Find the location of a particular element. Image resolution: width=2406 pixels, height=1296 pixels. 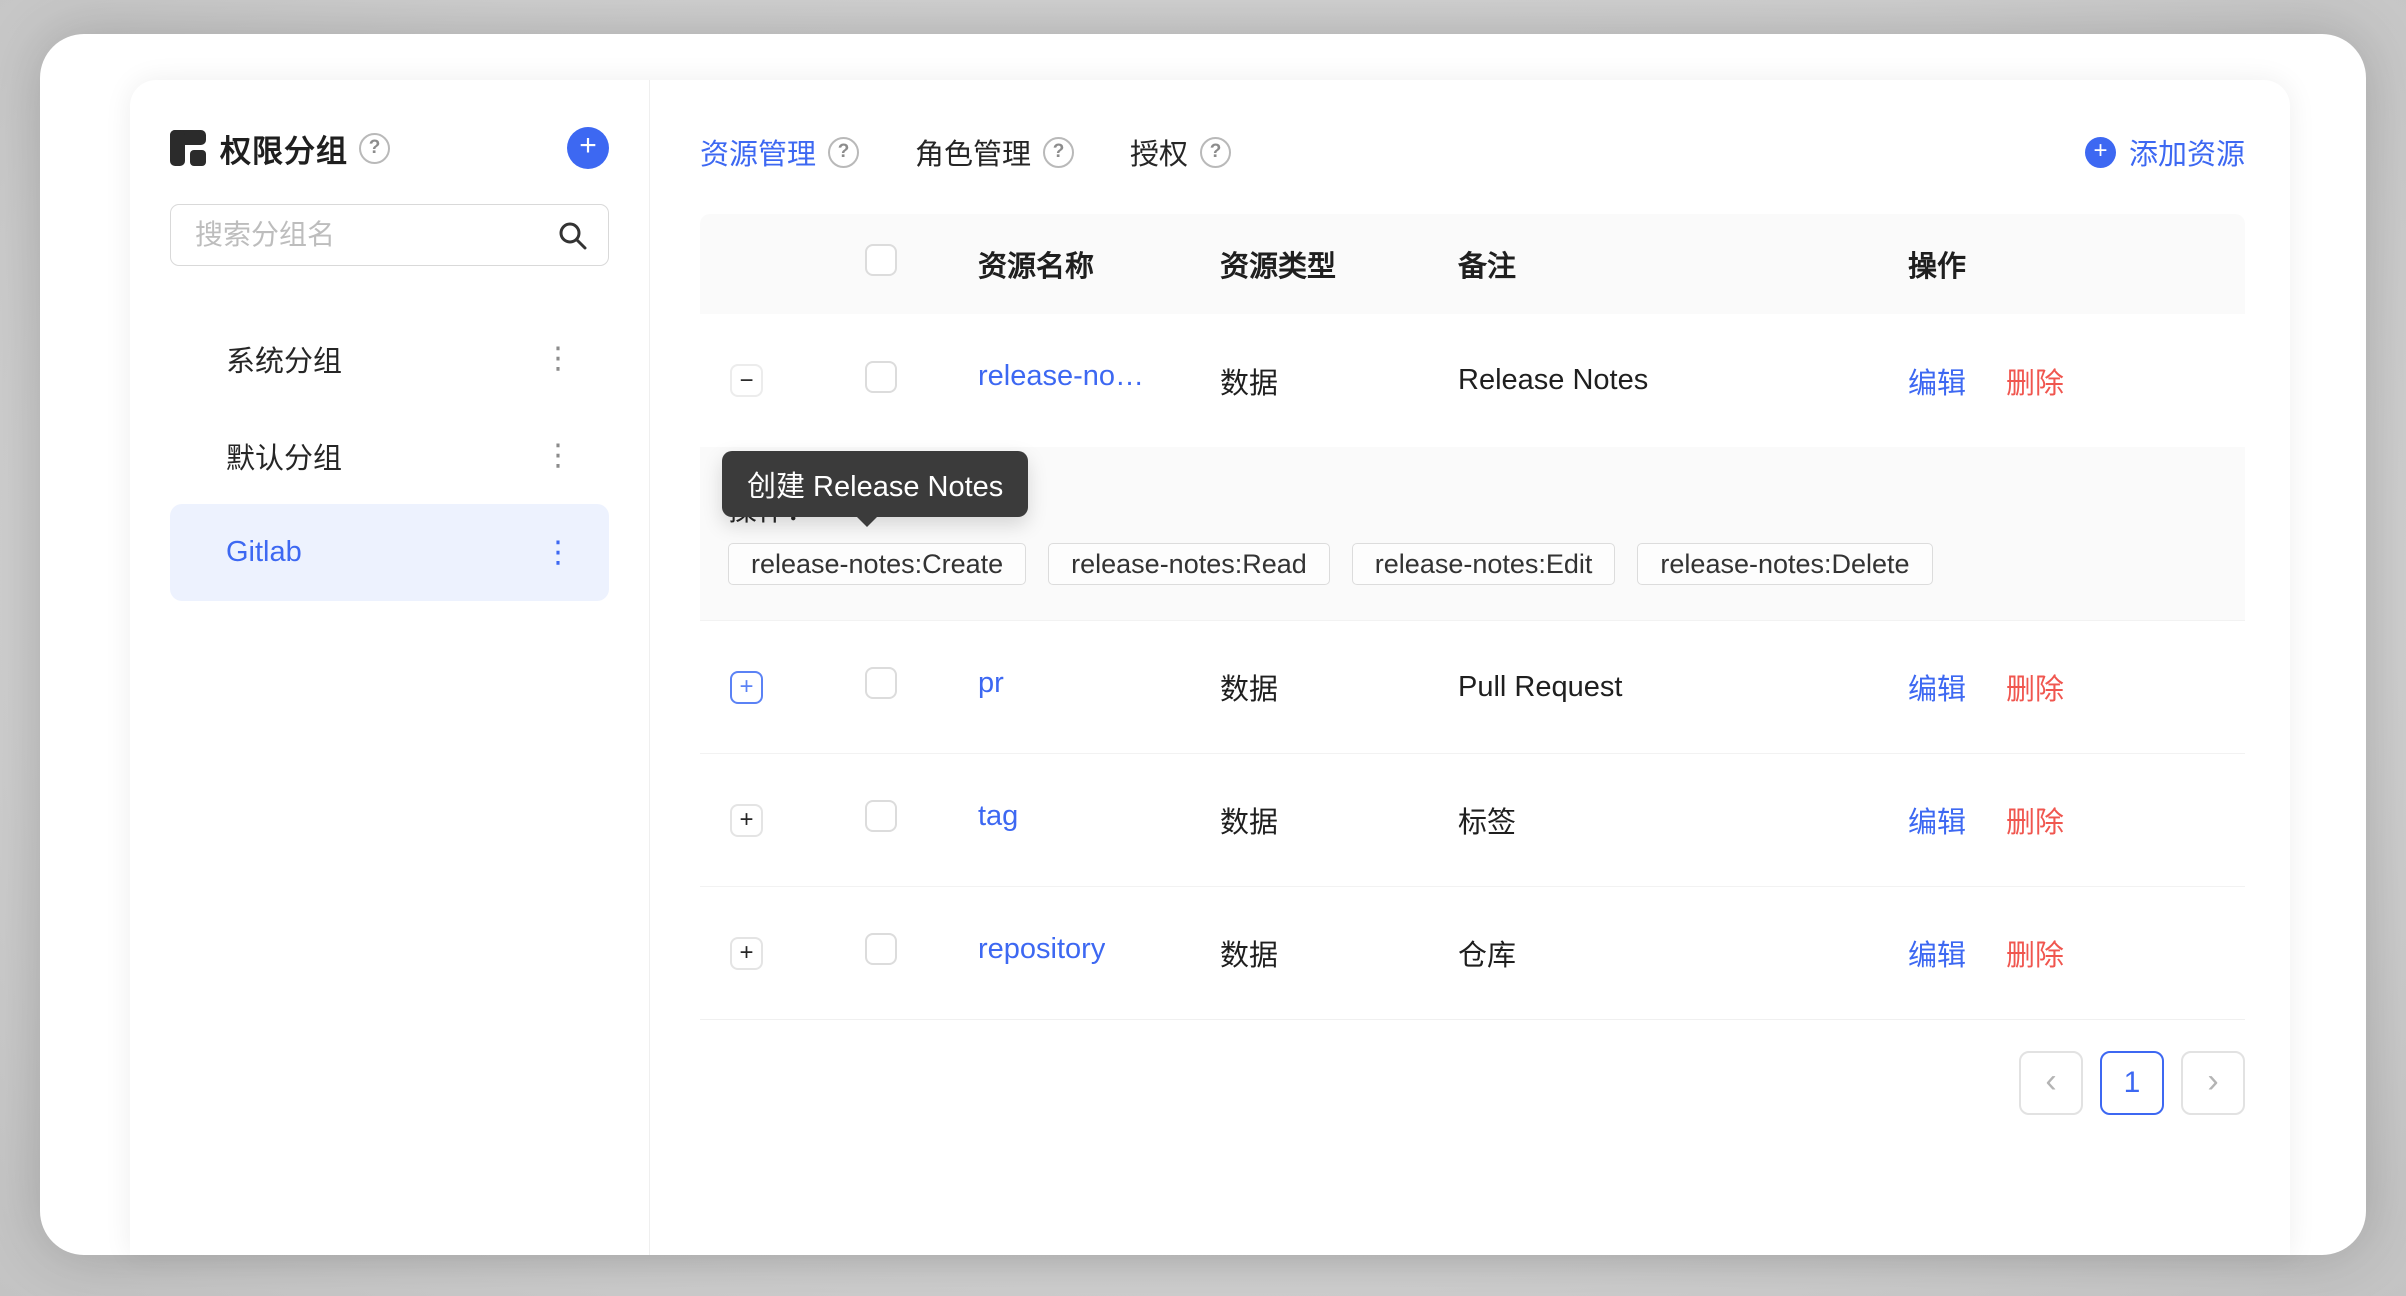

permission-tag: release-notes:Delete is located at coordinates (1785, 564).